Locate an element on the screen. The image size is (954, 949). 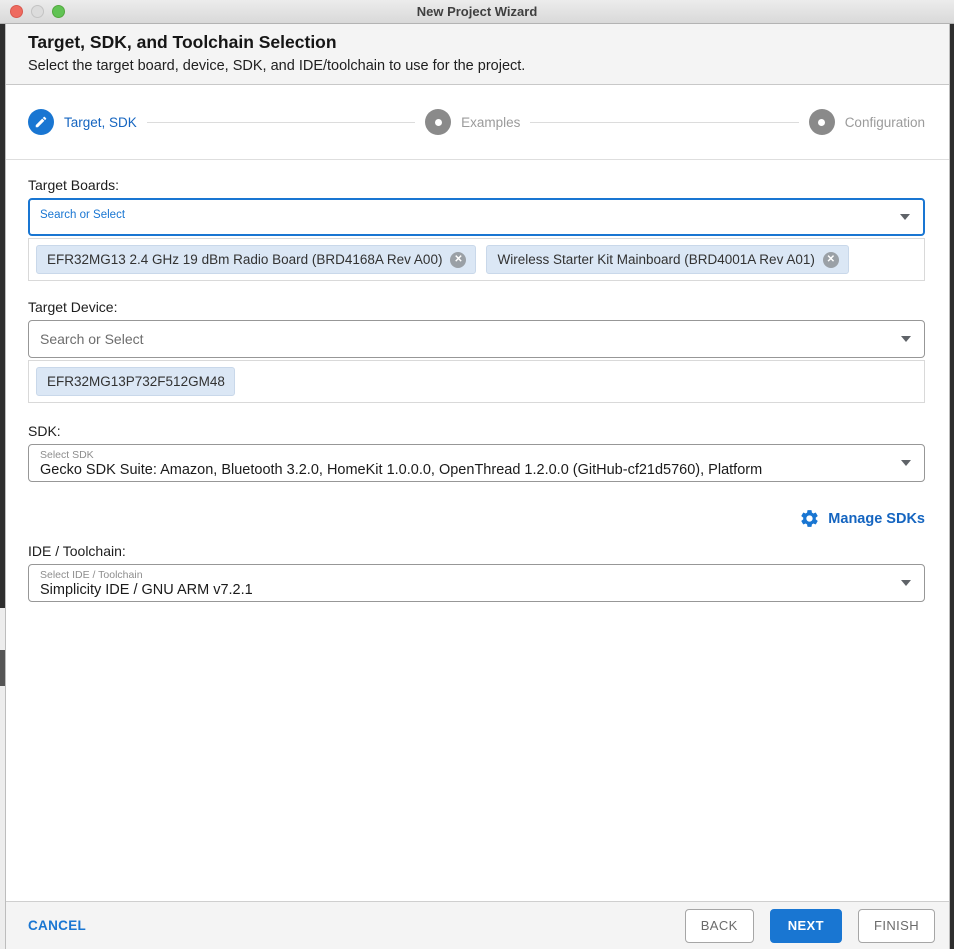
target-boards-search-input: Search or Select is located at coordinates (476, 217).